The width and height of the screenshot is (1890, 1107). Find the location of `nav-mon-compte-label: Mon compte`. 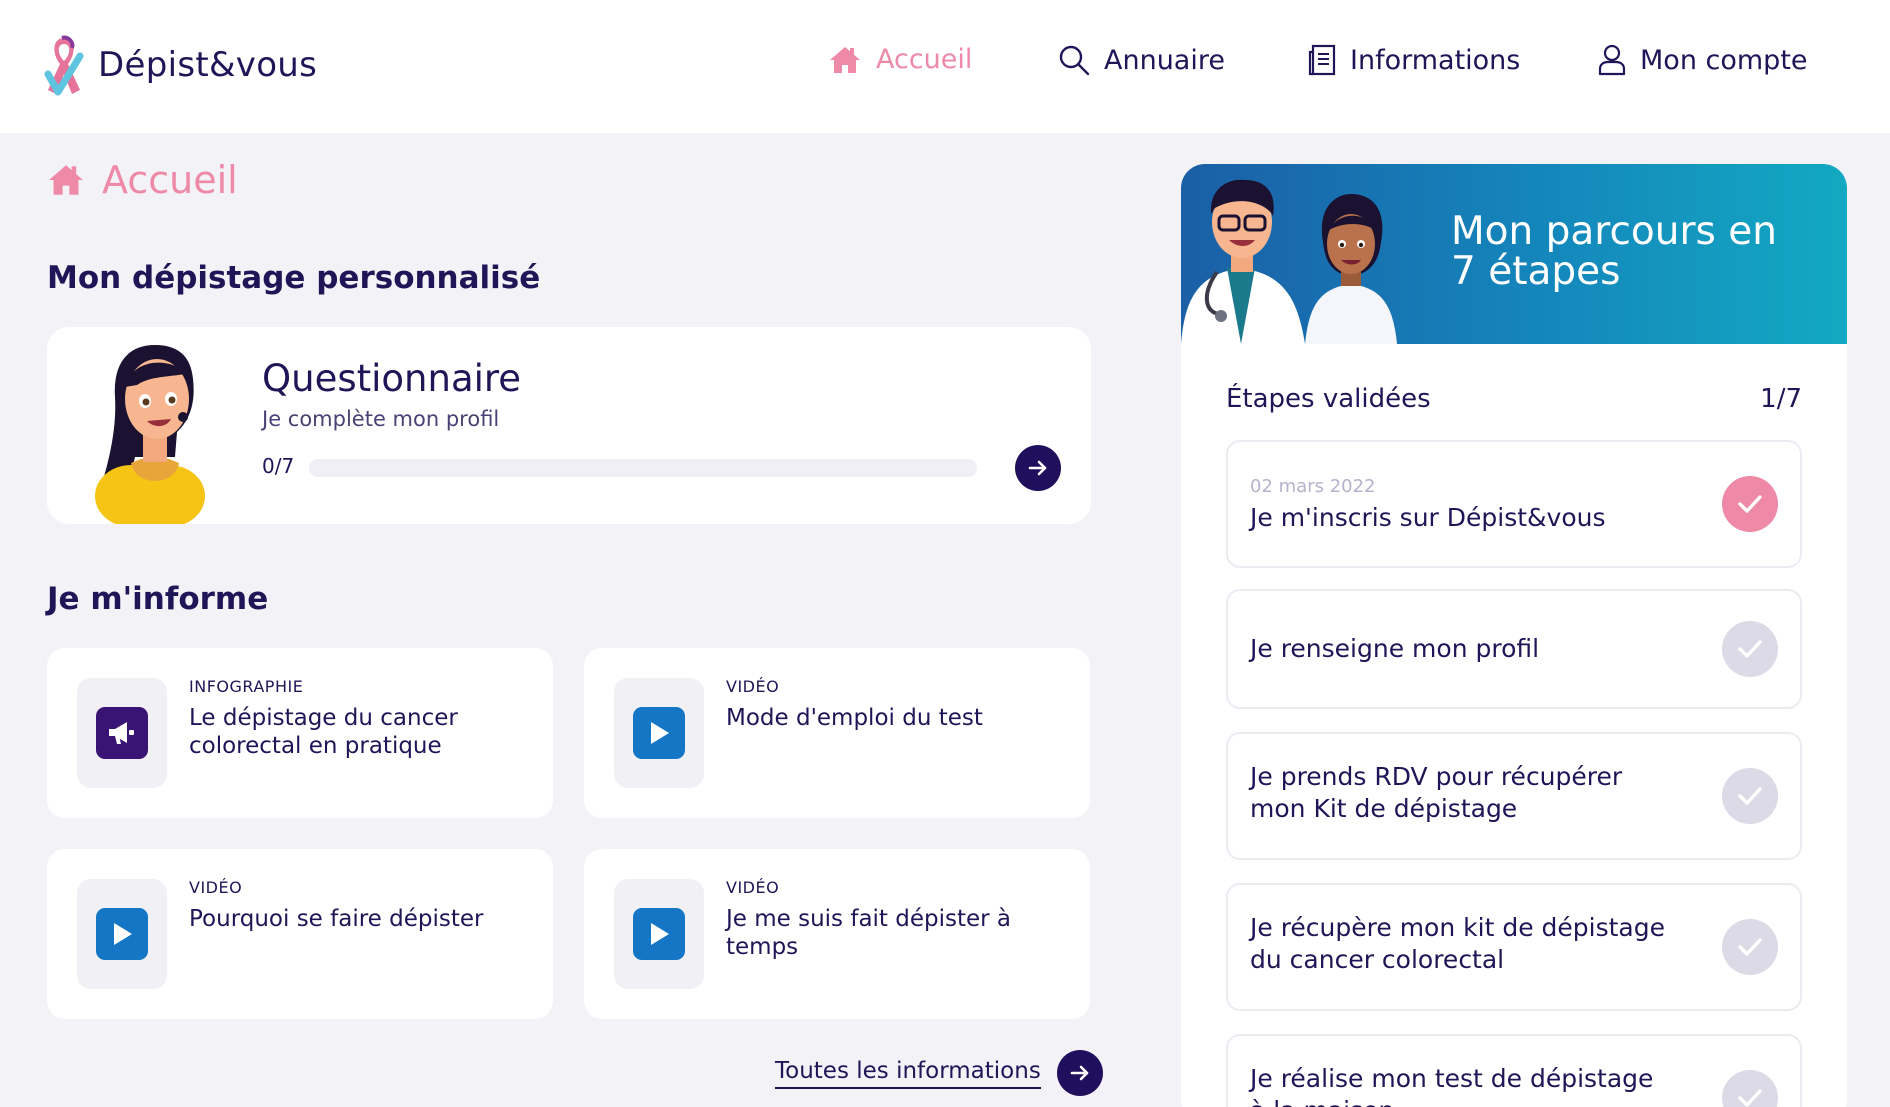

nav-mon-compte-label: Mon compte is located at coordinates (1724, 60).